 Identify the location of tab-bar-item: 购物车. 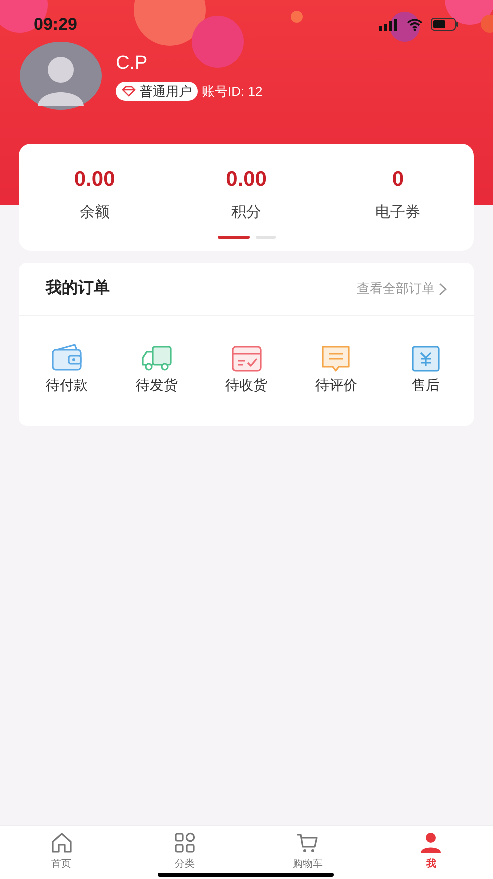
(308, 852).